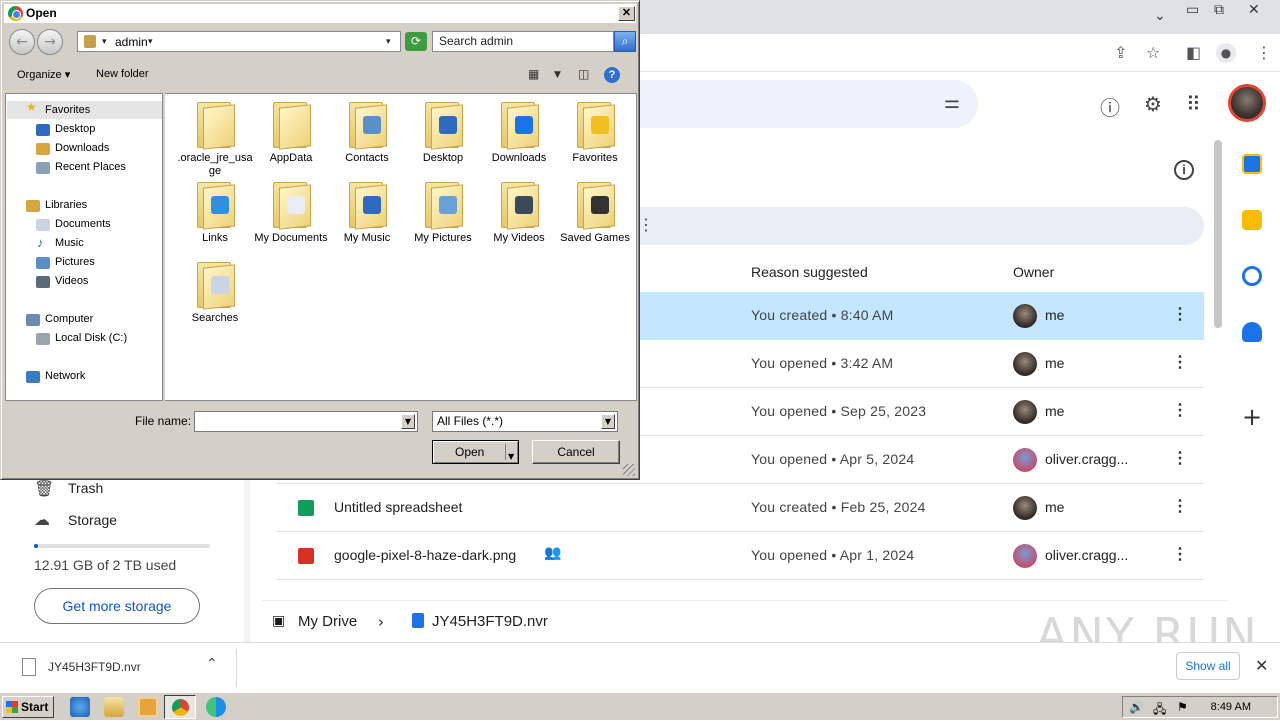 This screenshot has width=1280, height=721. Describe the element at coordinates (629, 470) in the screenshot. I see `resize-grip` at that location.